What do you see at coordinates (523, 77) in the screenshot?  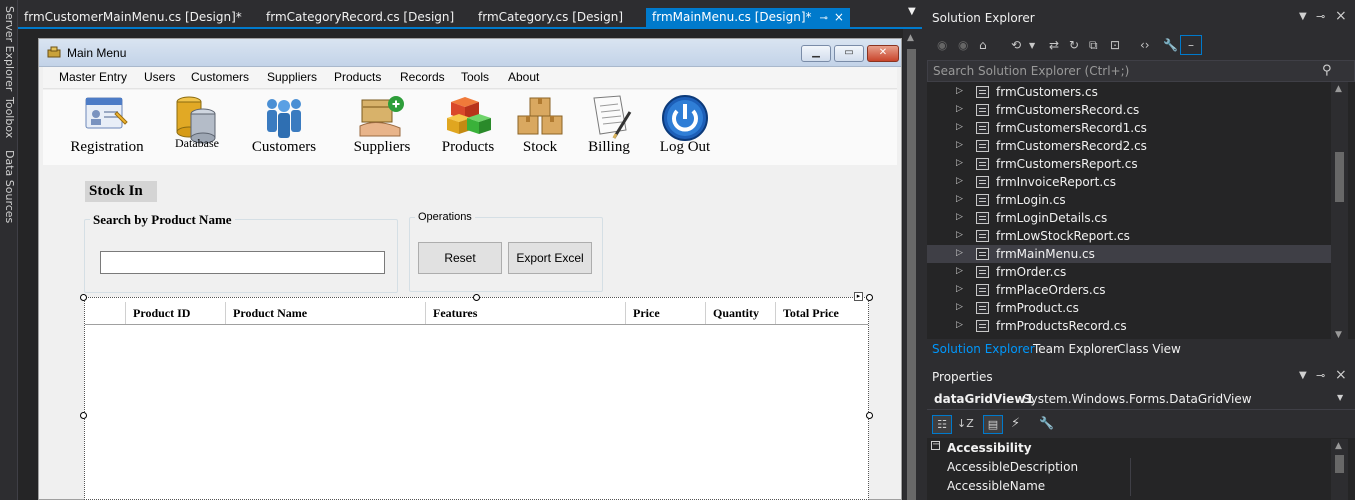 I see `menu-about: About` at bounding box center [523, 77].